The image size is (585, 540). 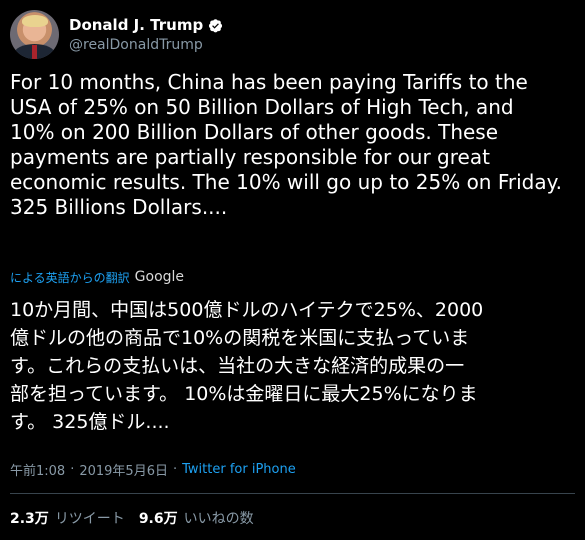 What do you see at coordinates (290, 35) in the screenshot?
I see `tweet-header: Donald J. Trump @realDonaldTrump` at bounding box center [290, 35].